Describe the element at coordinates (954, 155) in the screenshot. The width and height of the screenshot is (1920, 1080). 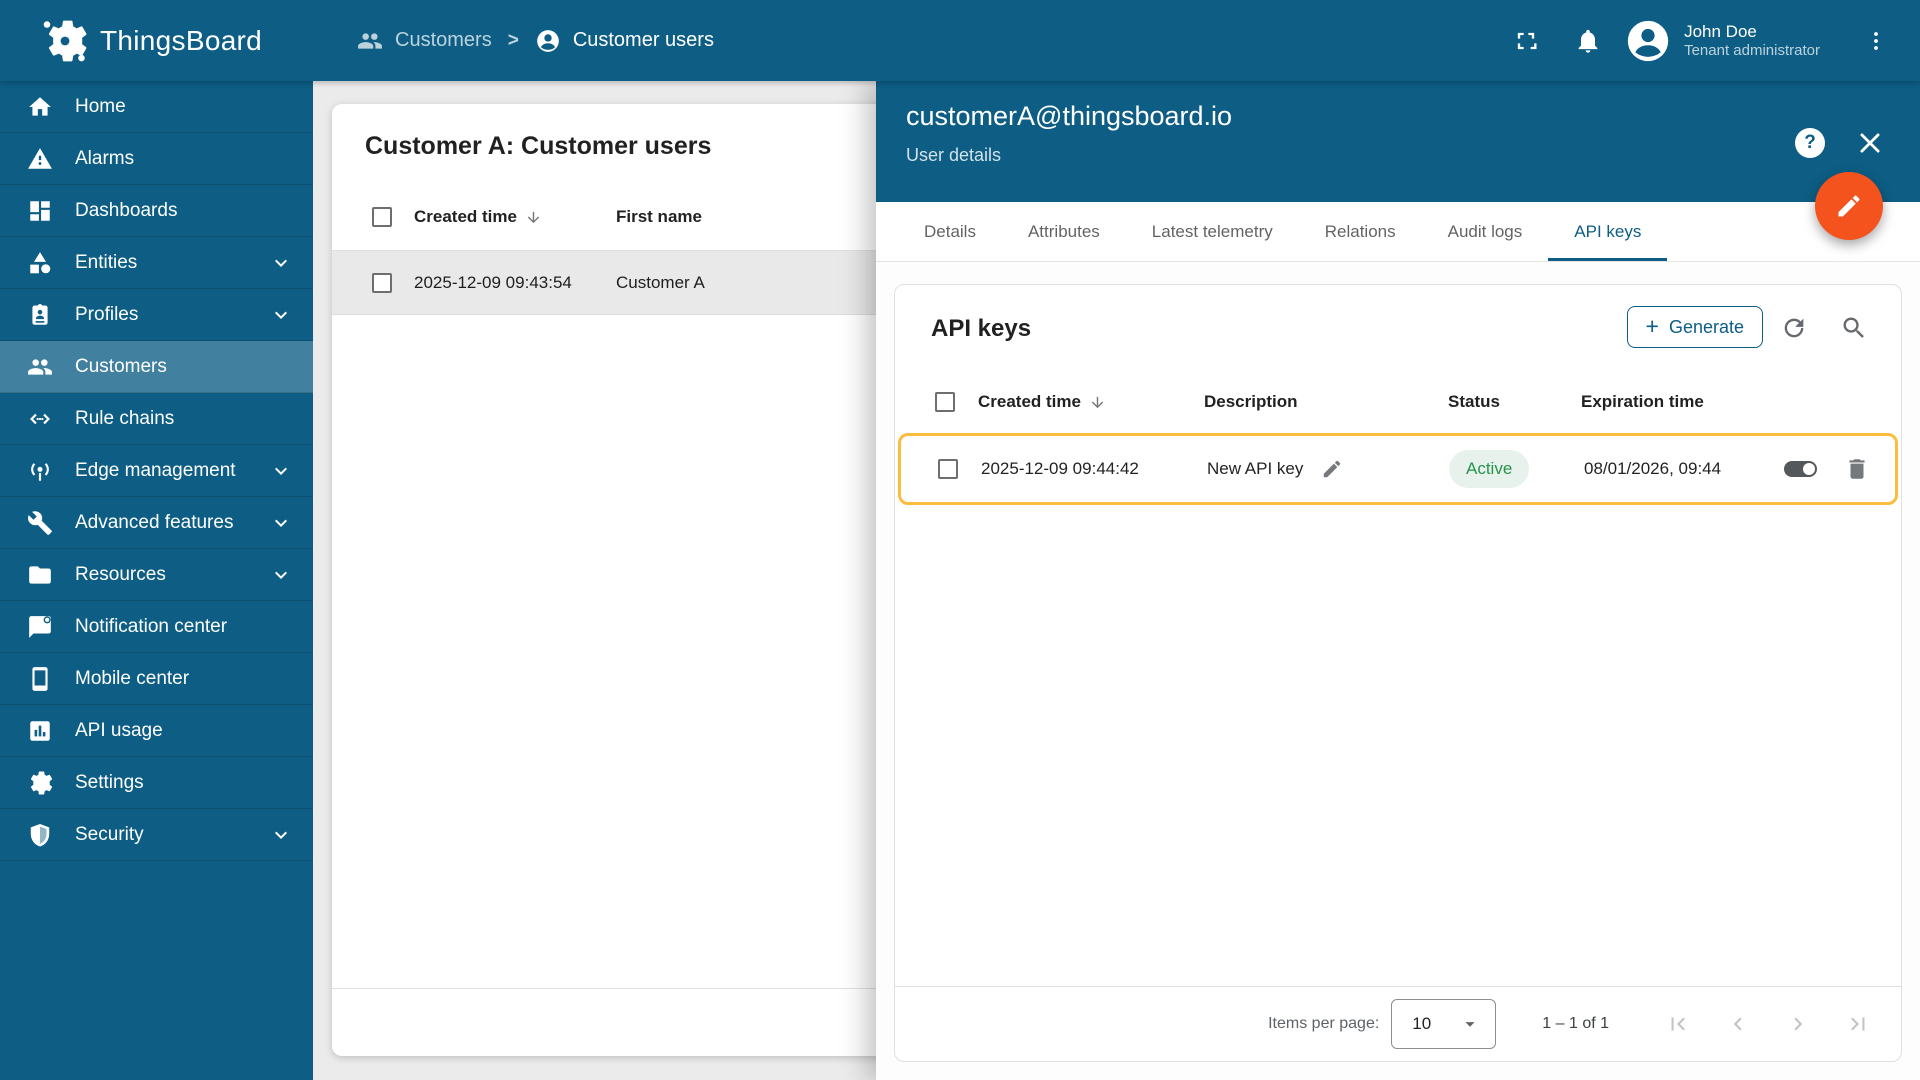
I see `drawer-subtitle: User details` at that location.